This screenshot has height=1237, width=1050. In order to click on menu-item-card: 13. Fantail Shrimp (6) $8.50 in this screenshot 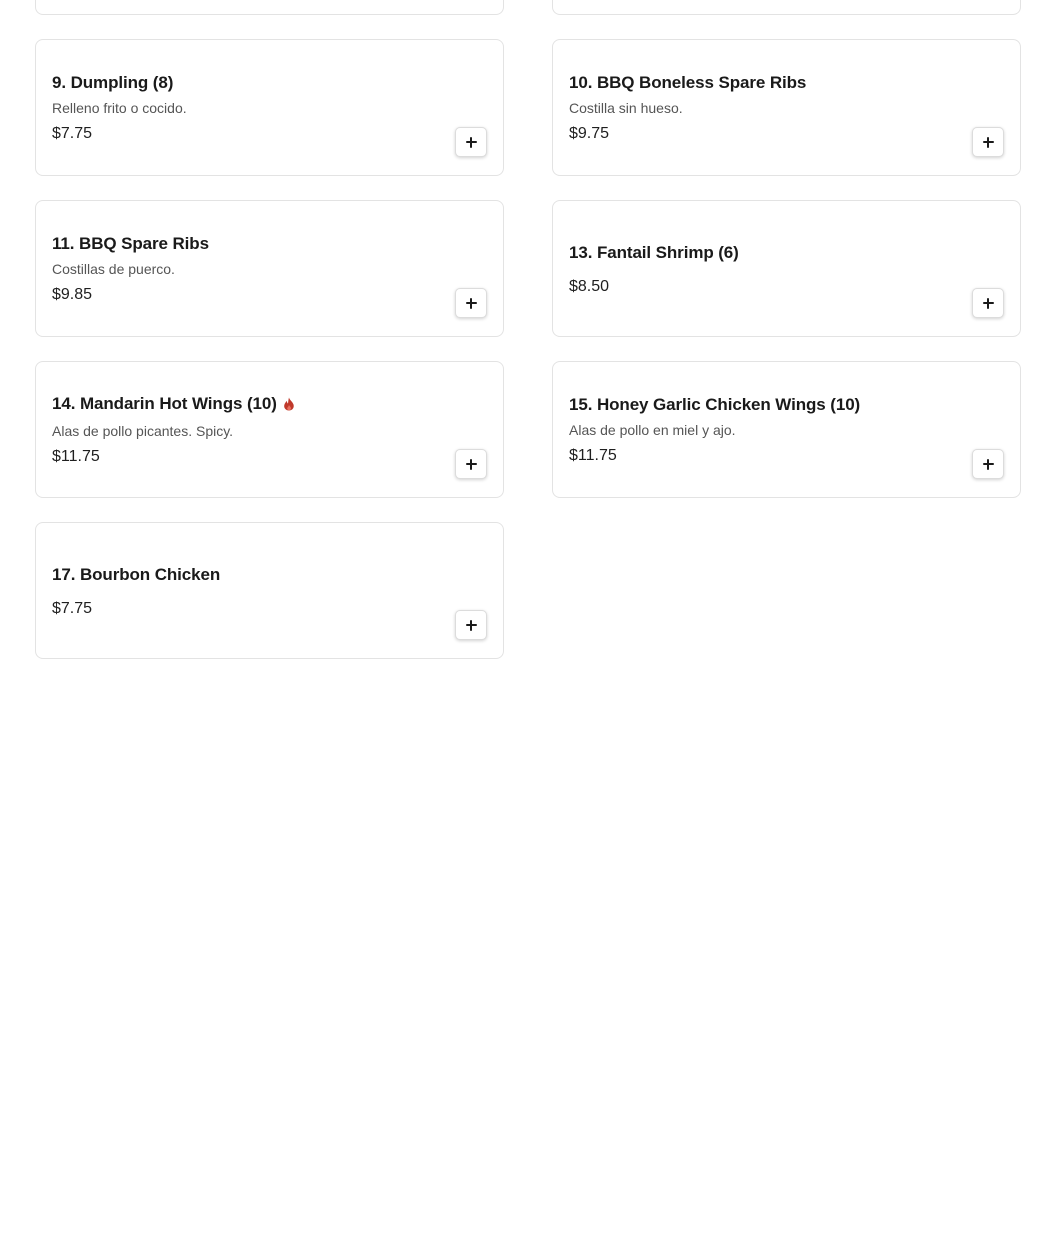, I will do `click(786, 268)`.